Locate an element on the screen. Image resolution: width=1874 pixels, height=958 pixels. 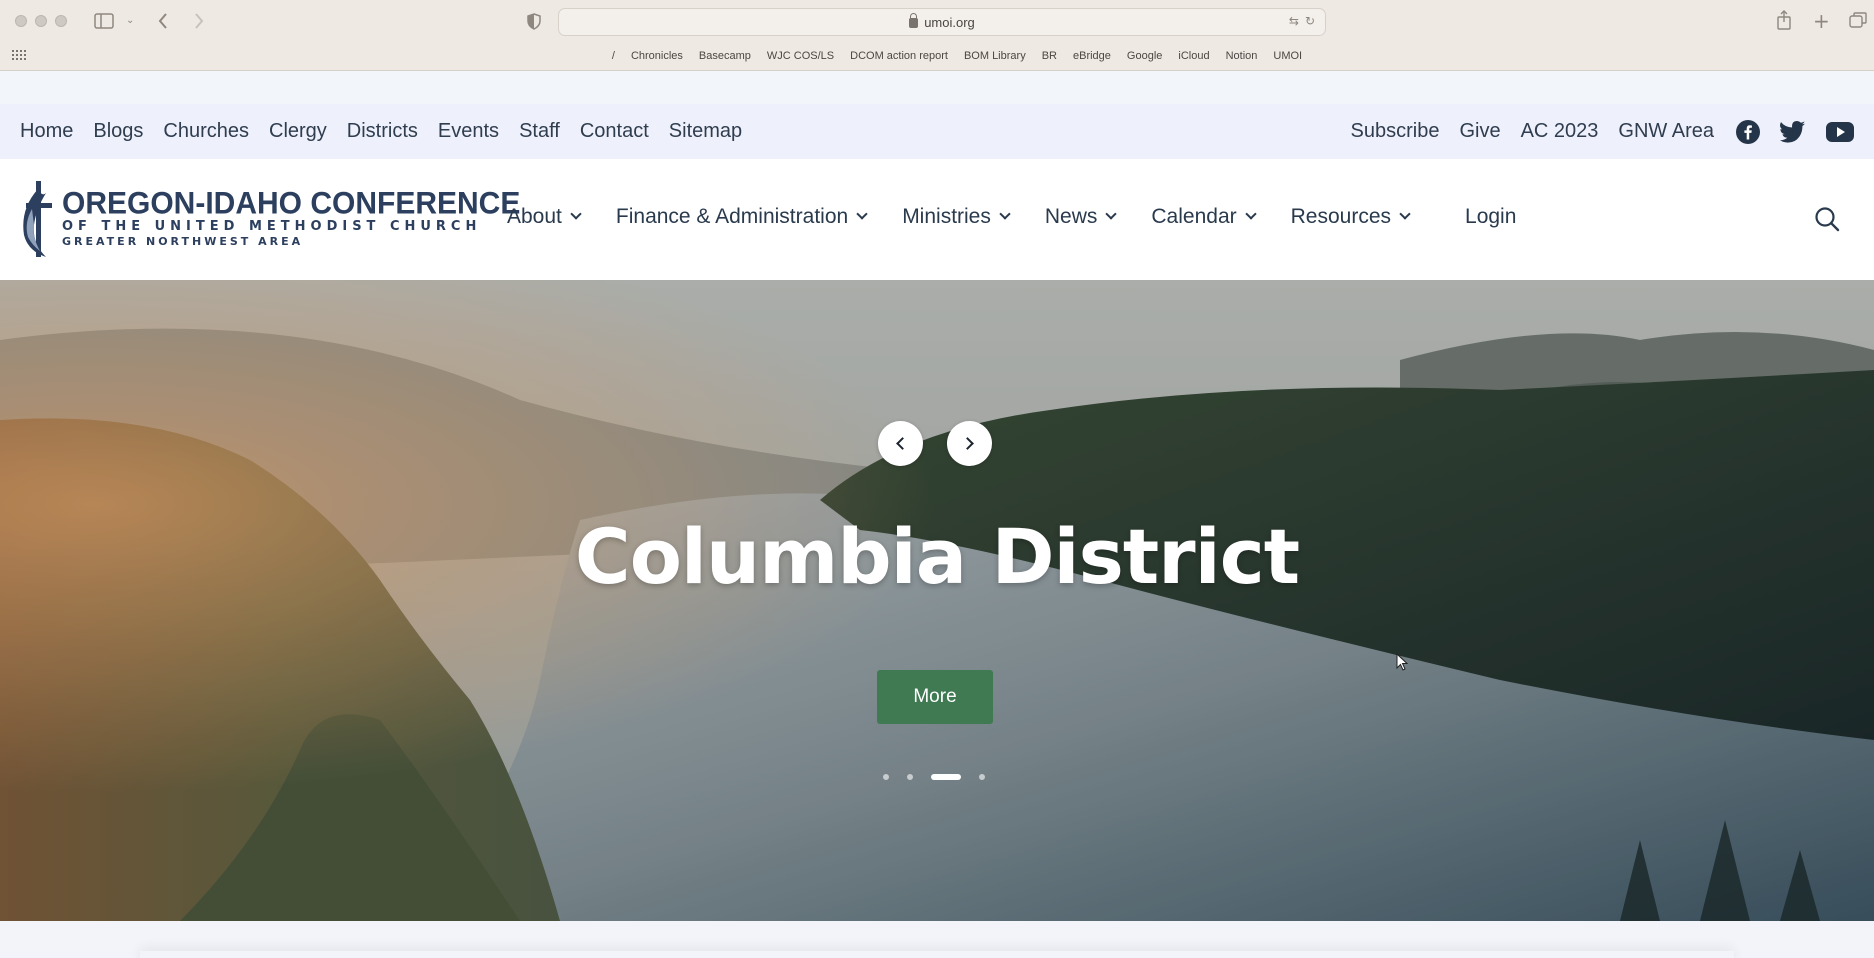
nav-news: News is located at coordinates (1081, 217).